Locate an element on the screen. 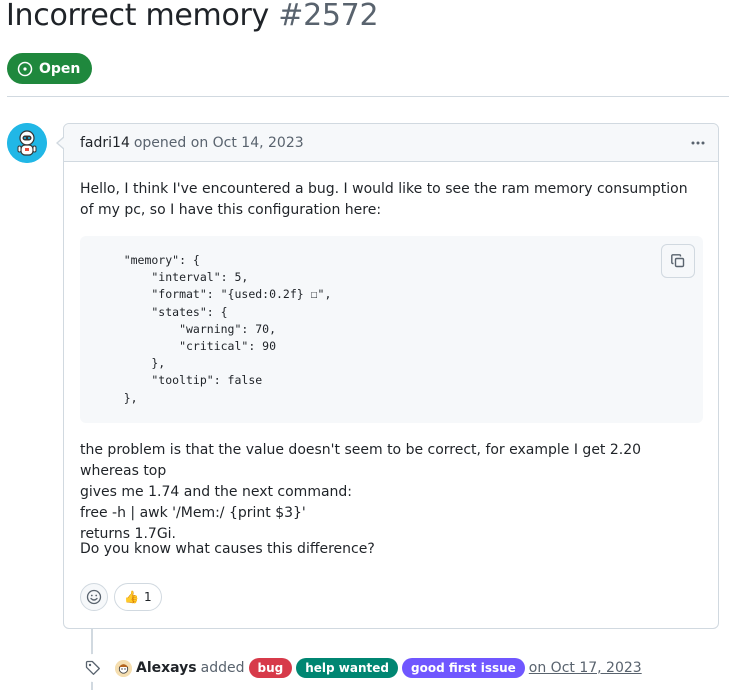 Image resolution: width=729 pixels, height=690 pixels. issue-state-badge: Open is located at coordinates (50, 68).